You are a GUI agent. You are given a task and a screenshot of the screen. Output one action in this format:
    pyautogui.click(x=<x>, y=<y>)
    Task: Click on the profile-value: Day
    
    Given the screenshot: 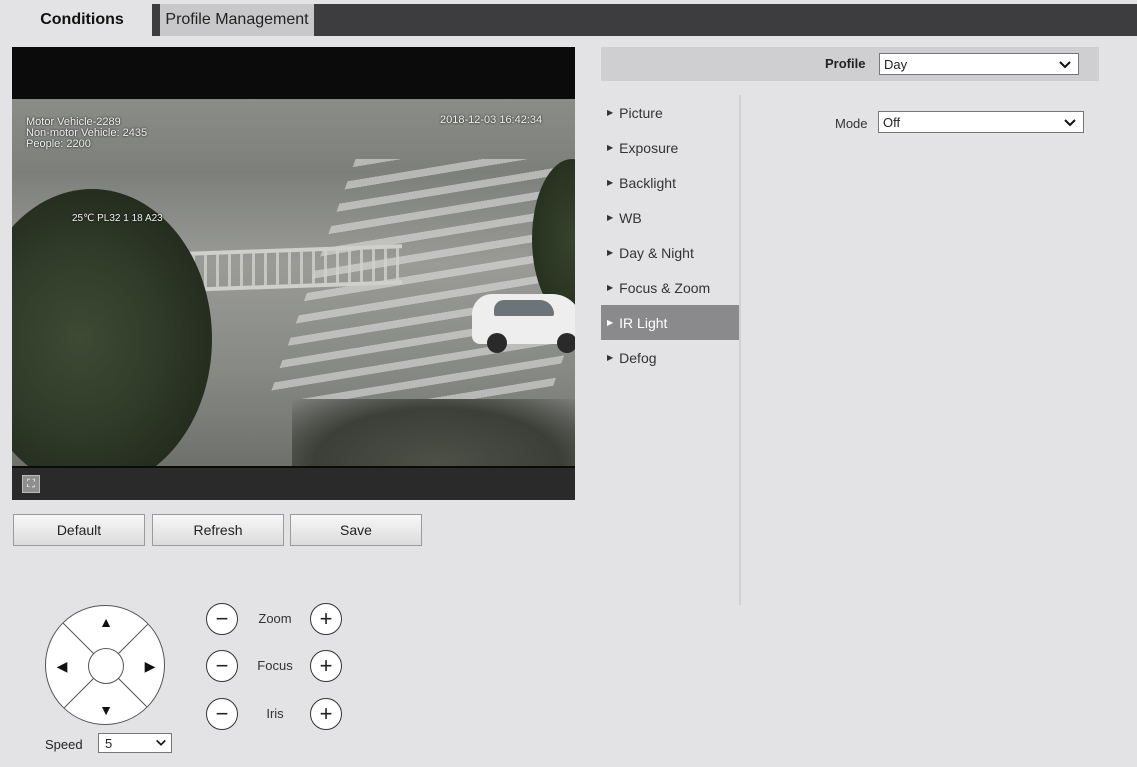 What is the action you would take?
    pyautogui.click(x=896, y=64)
    